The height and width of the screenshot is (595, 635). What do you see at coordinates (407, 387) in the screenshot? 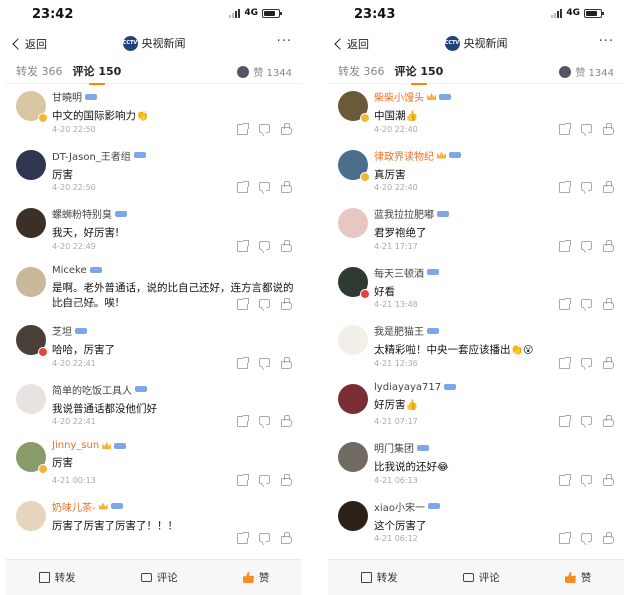
I see `commenter-name: lydiayaya717` at bounding box center [407, 387].